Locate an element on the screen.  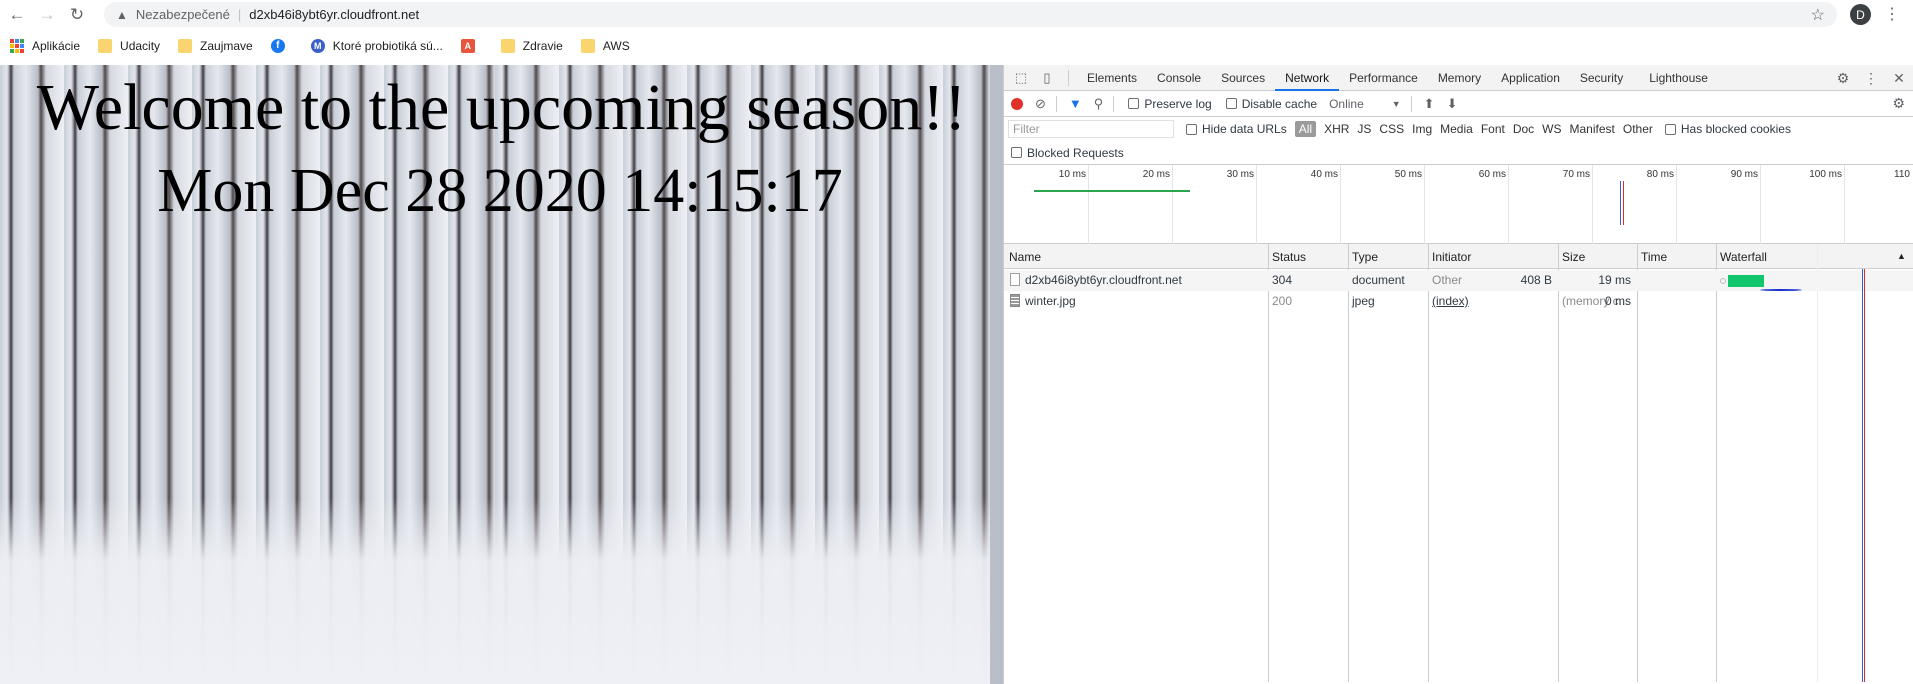
tab-lighthouse: Lighthouse is located at coordinates (1678, 78).